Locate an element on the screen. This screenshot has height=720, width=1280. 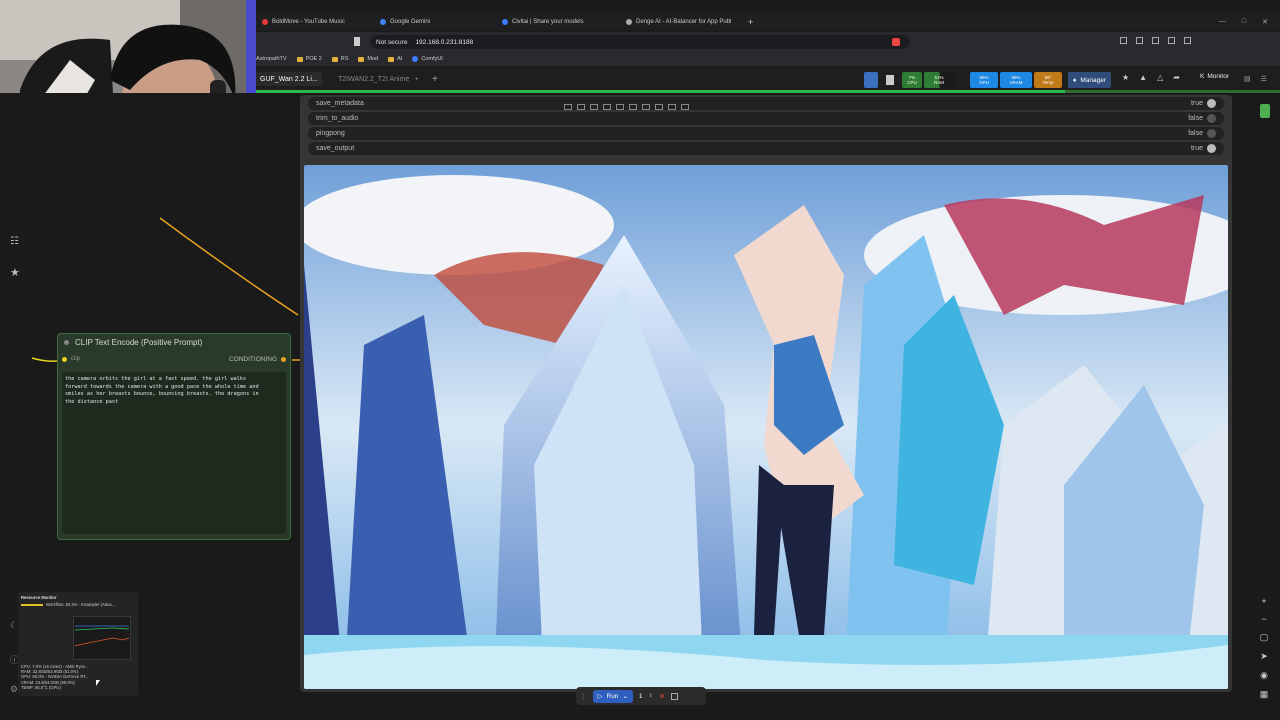
bookmark-label: AstropathTV is located at coordinates (271, 59).